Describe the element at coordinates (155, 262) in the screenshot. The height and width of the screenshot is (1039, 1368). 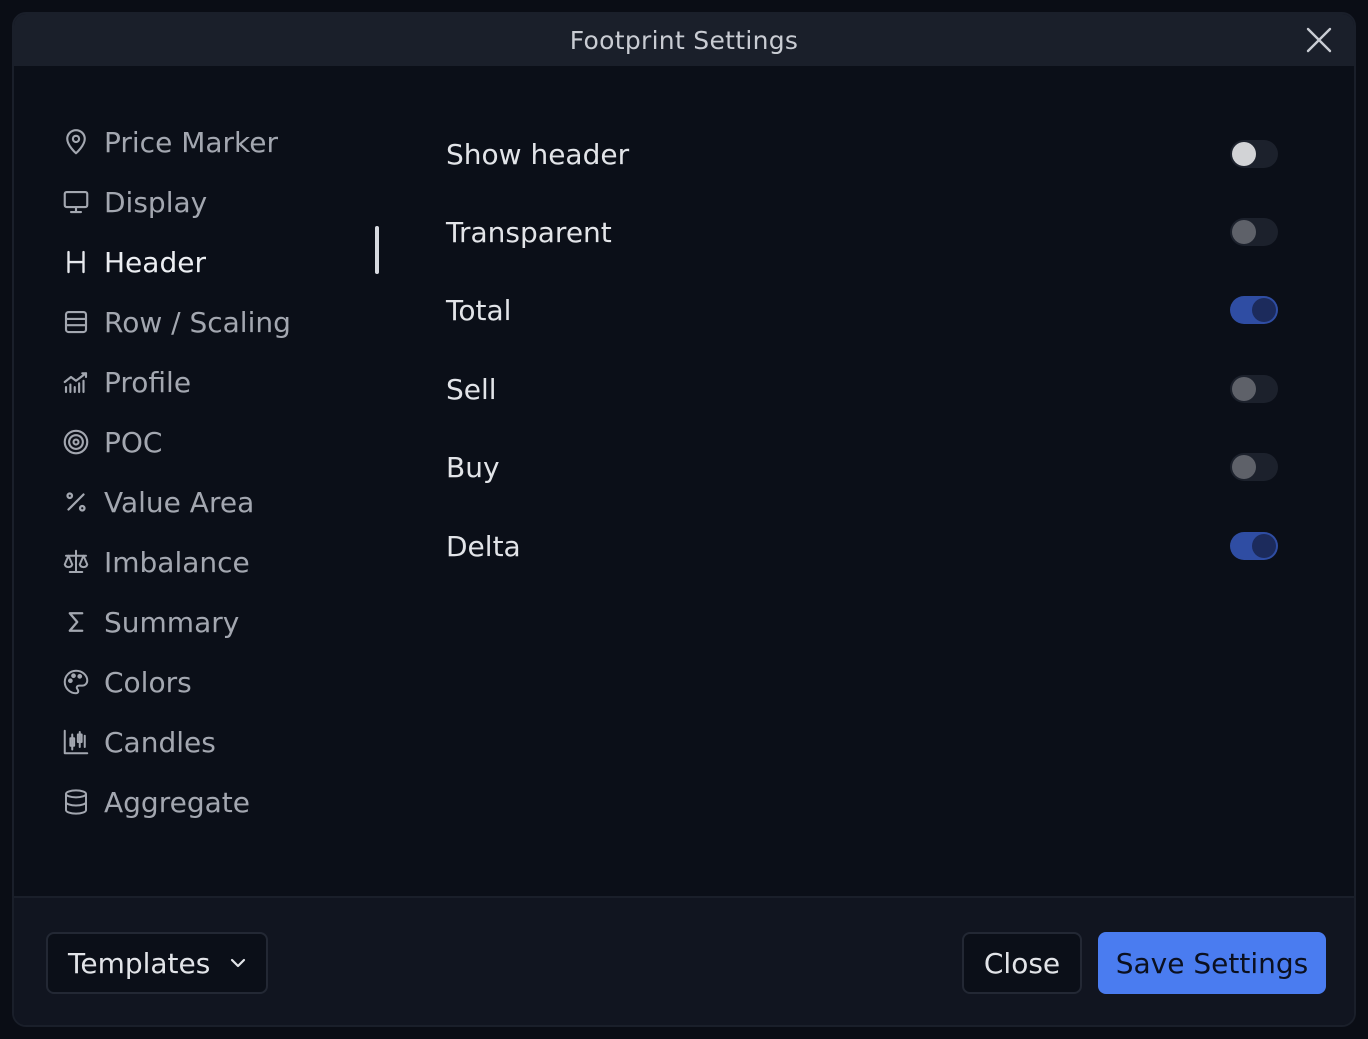
I see `sidebar-item-label: Header` at that location.